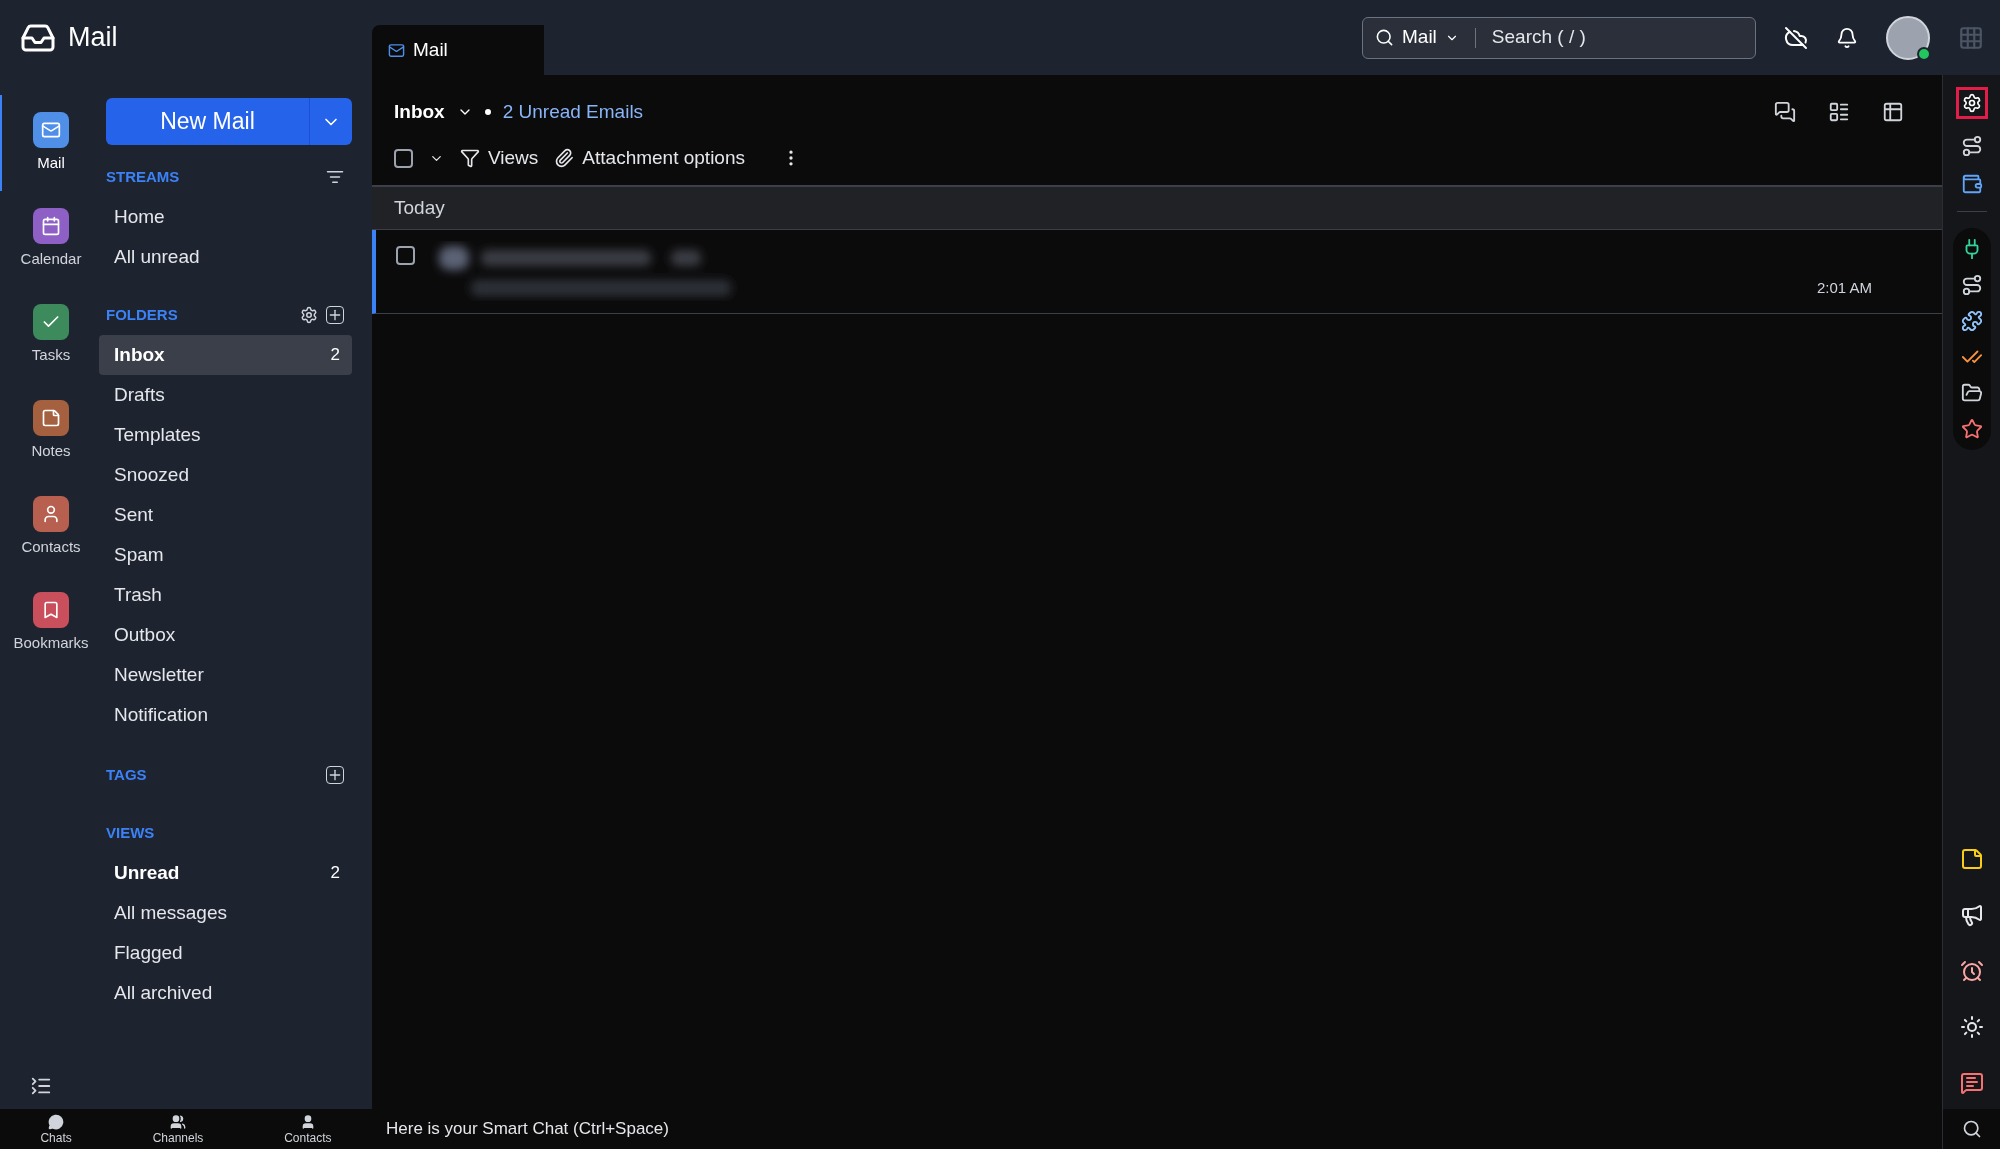 Image resolution: width=2000 pixels, height=1149 pixels. I want to click on folder-item: Outbox, so click(225, 635).